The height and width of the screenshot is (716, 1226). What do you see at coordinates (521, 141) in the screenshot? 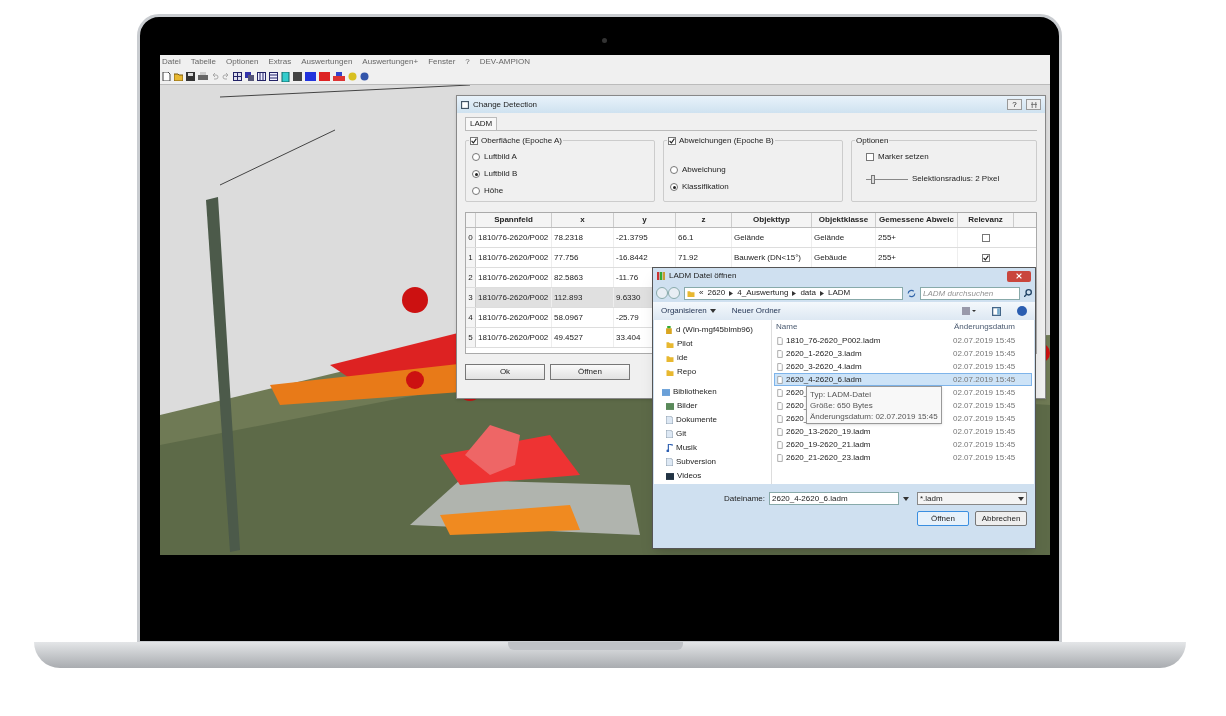
I see `group-label: Oberfläche (Epoche A)` at bounding box center [521, 141].